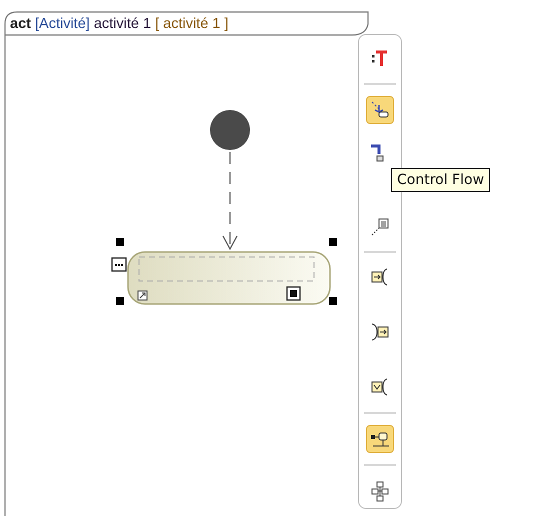 The height and width of the screenshot is (516, 539). What do you see at coordinates (380, 491) in the screenshot?
I see `structure-icon` at bounding box center [380, 491].